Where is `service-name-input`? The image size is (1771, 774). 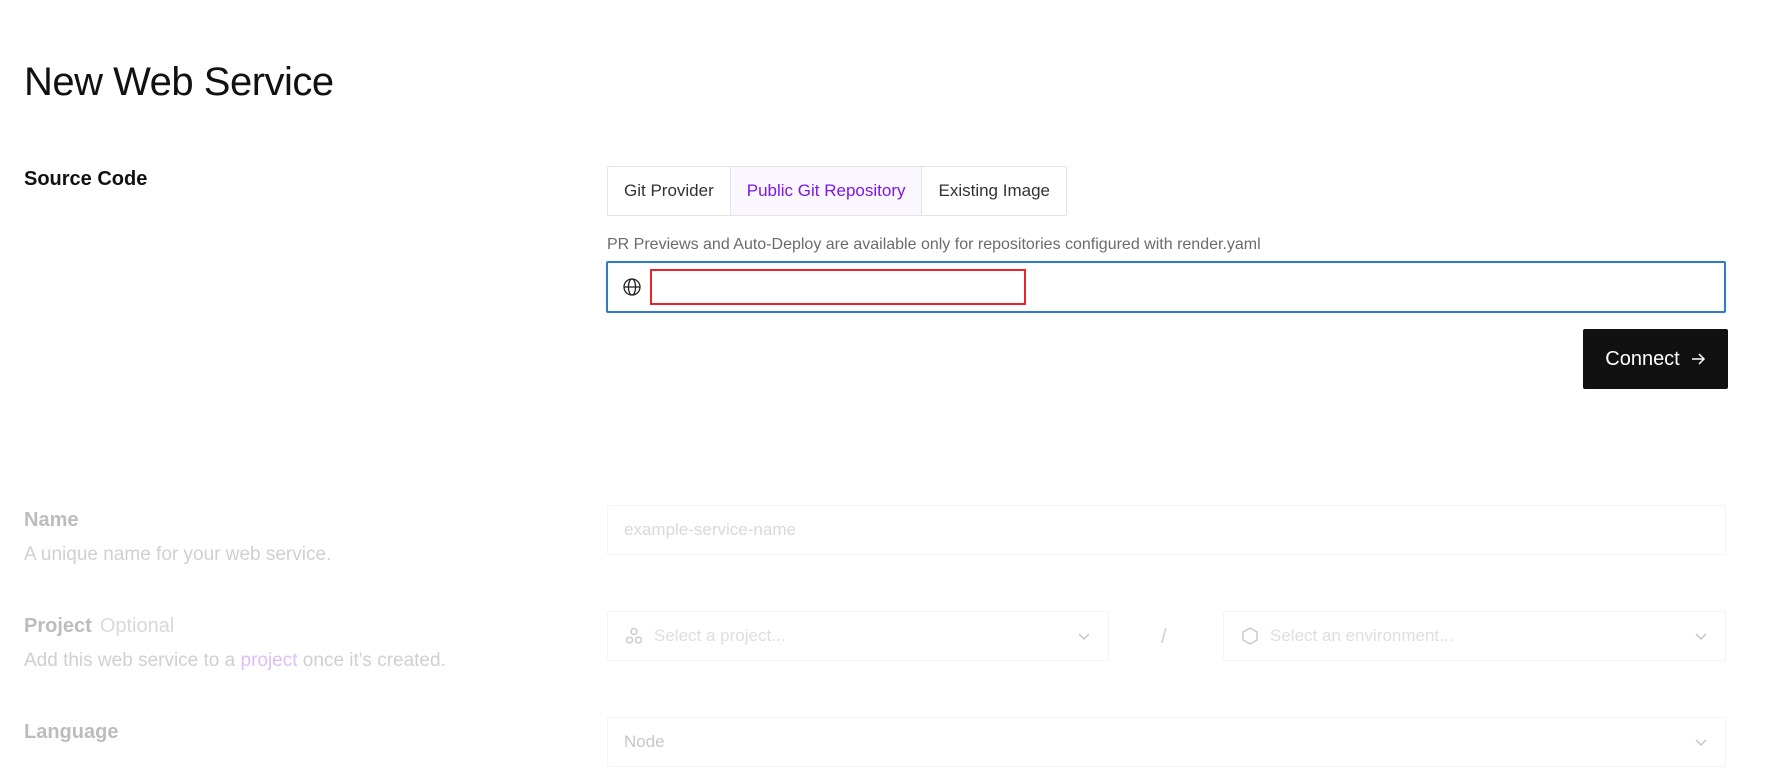
service-name-input is located at coordinates (1166, 530).